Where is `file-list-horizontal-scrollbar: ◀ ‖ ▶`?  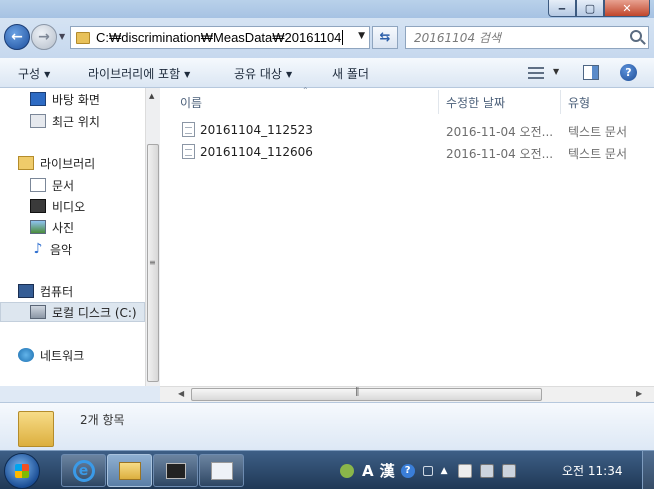 file-list-horizontal-scrollbar: ◀ ‖ ▶ is located at coordinates (407, 394).